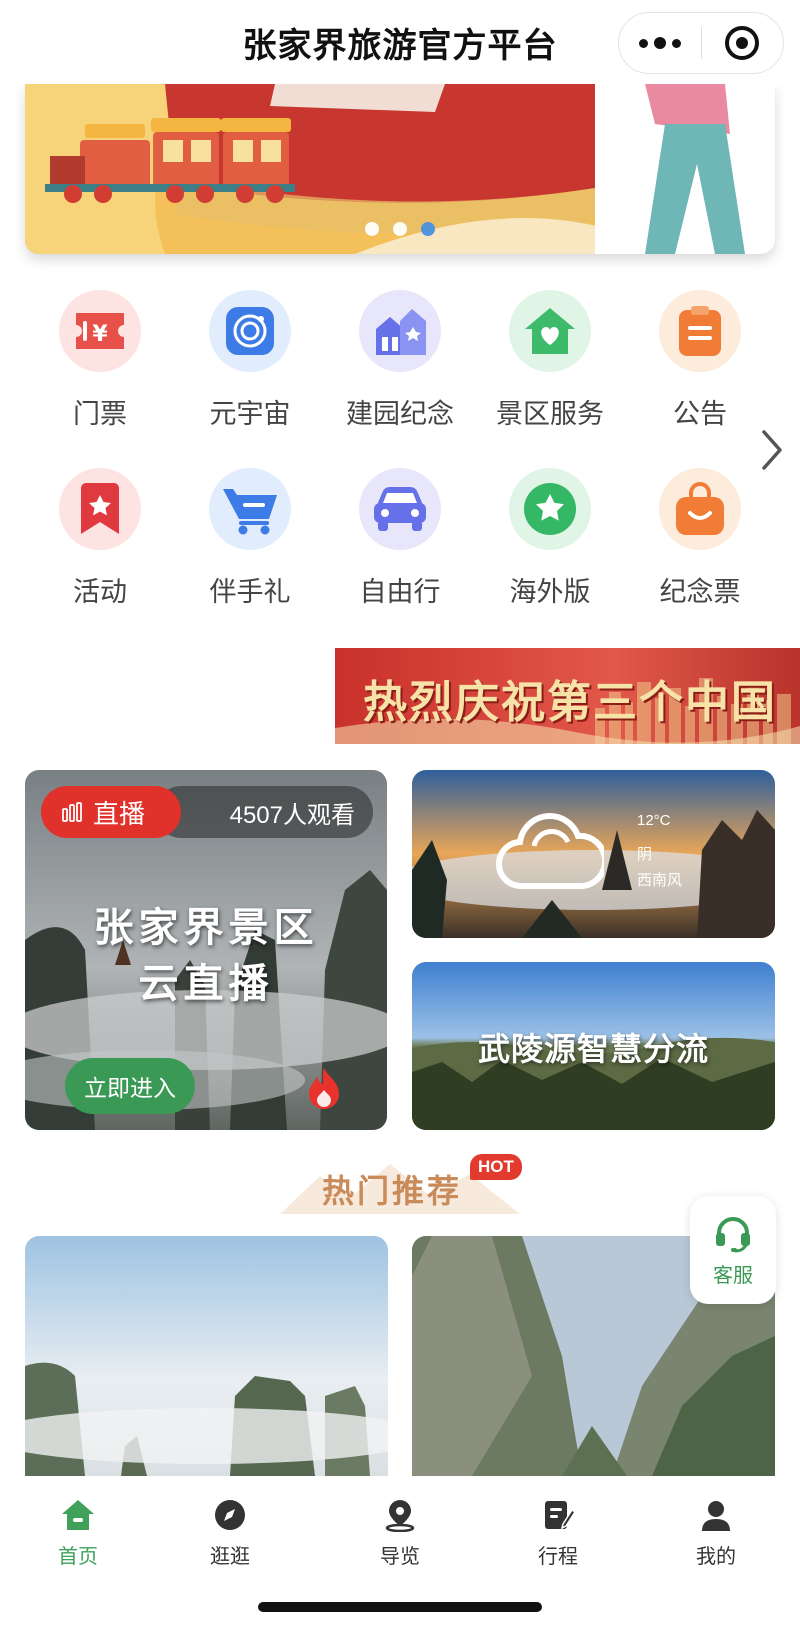 The height and width of the screenshot is (1638, 800). I want to click on live-badge: 直播, so click(111, 812).